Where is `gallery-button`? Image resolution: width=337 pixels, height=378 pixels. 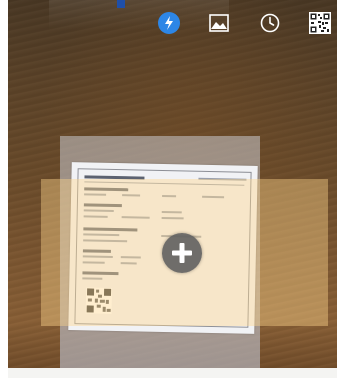
gallery-button is located at coordinates (219, 23).